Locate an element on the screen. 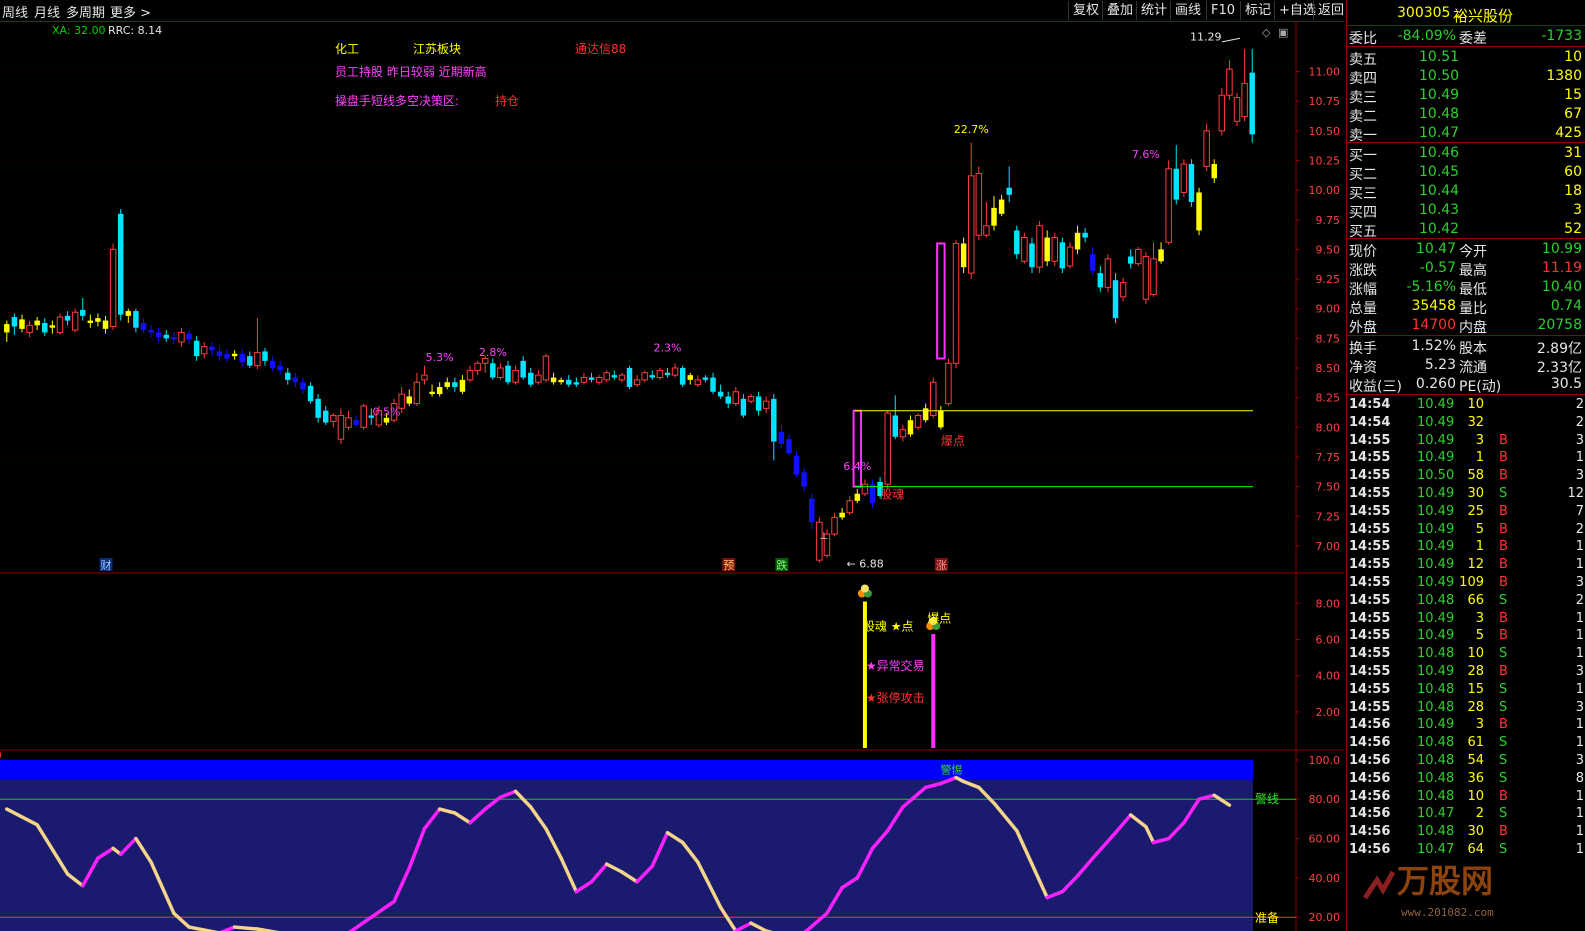 Image resolution: width=1585 pixels, height=931 pixels. draw-line-button: 画线 is located at coordinates (1187, 10).